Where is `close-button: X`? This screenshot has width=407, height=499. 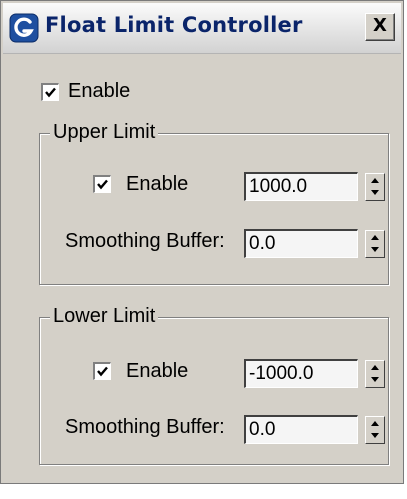
close-button: X is located at coordinates (380, 27).